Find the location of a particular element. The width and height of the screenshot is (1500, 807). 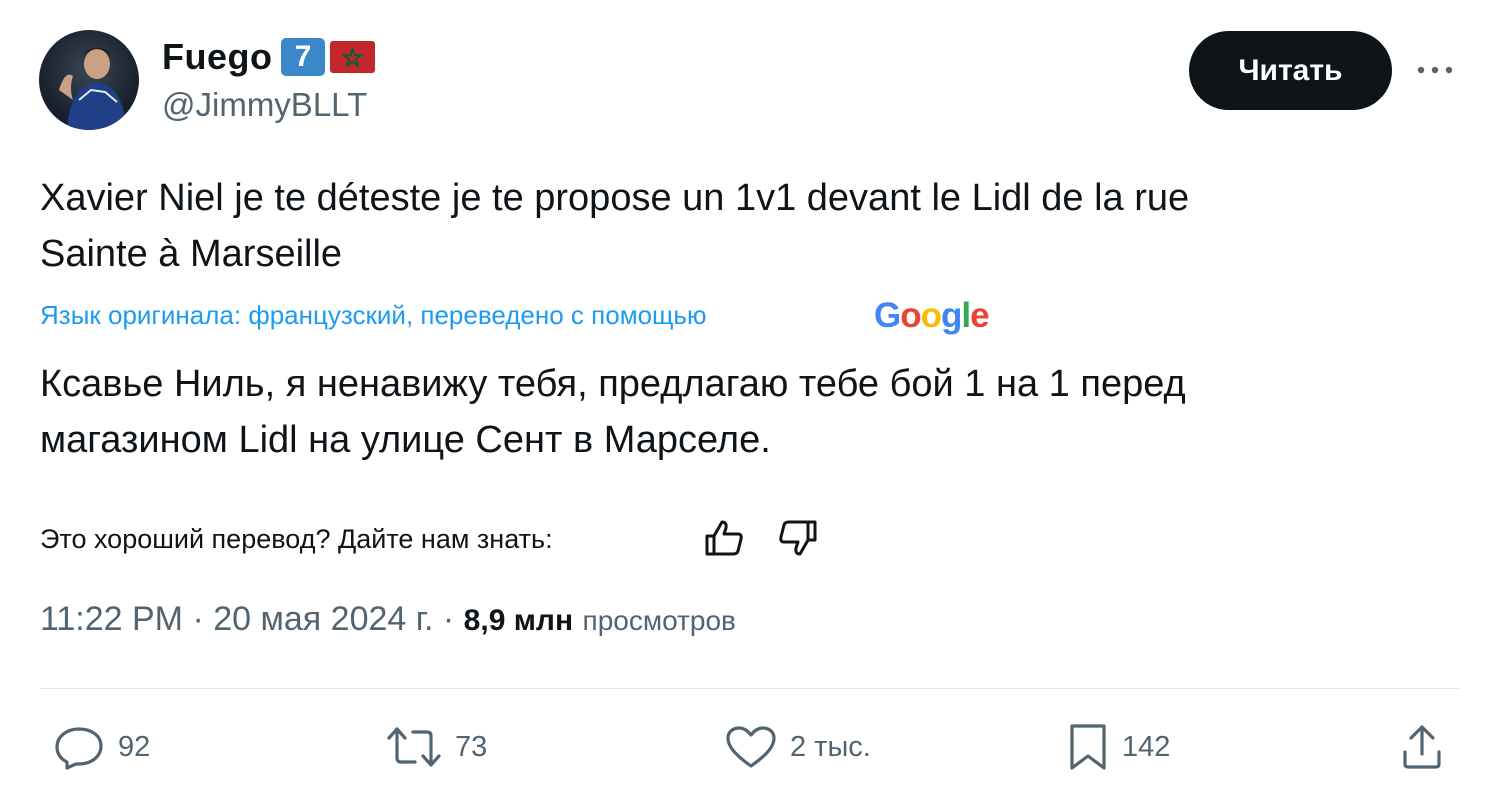

tweet-date-link: 20 мая 2024 г. is located at coordinates (323, 619).